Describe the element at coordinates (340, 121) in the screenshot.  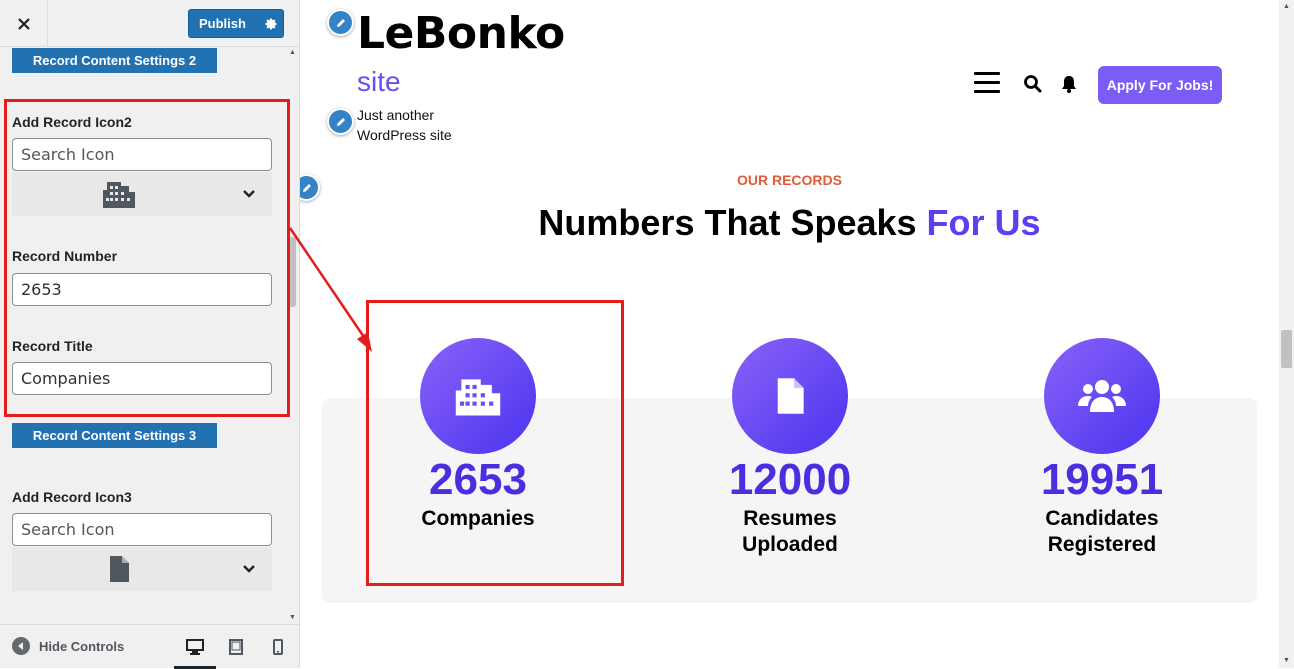
I see `edit-tagline-pencil-icon` at that location.